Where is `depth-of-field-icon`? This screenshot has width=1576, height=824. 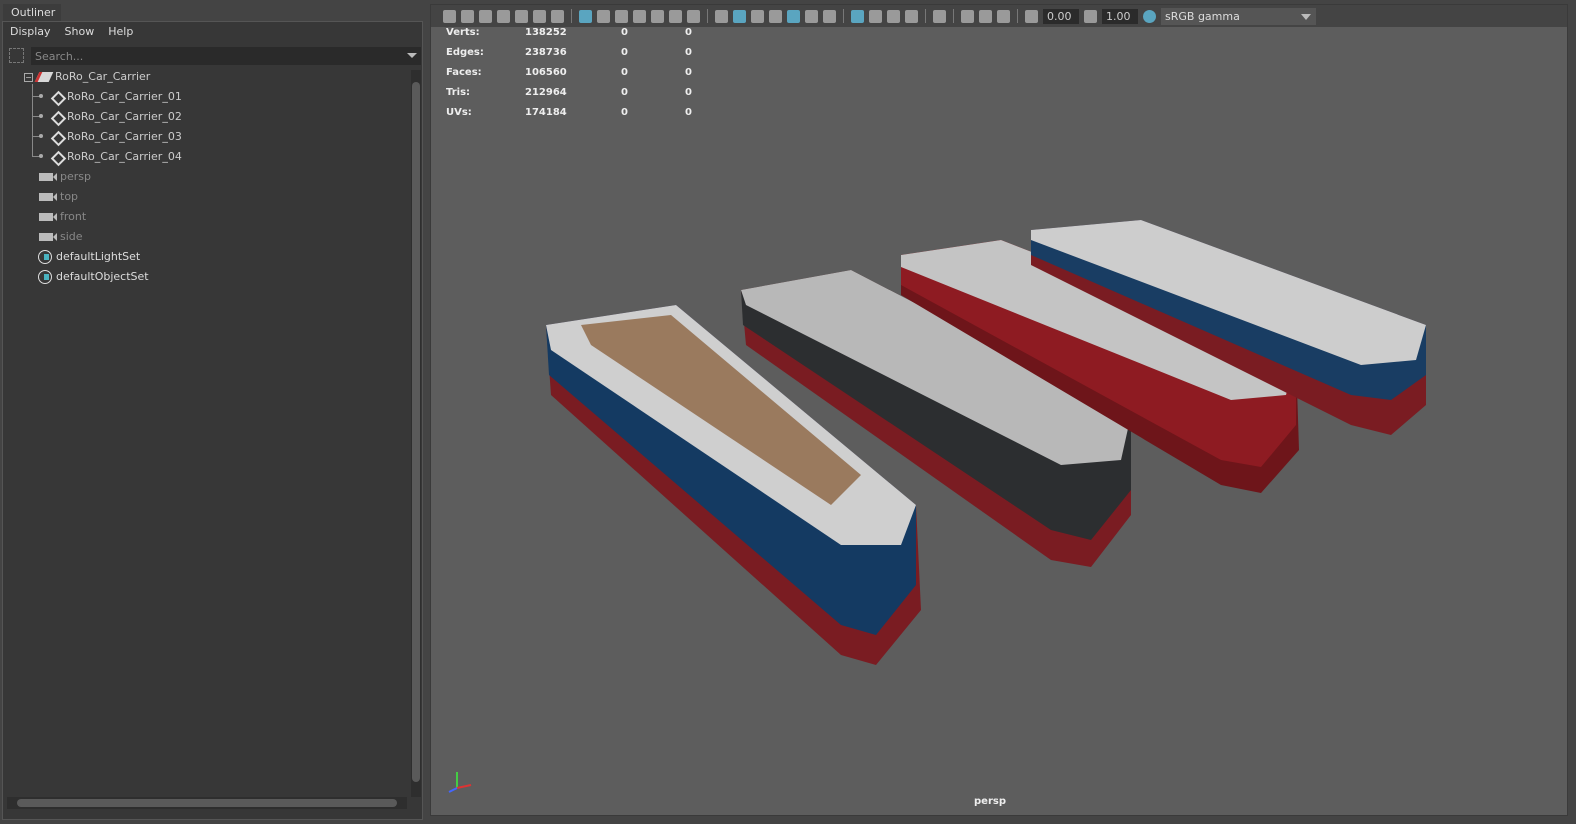 depth-of-field-icon is located at coordinates (911, 16).